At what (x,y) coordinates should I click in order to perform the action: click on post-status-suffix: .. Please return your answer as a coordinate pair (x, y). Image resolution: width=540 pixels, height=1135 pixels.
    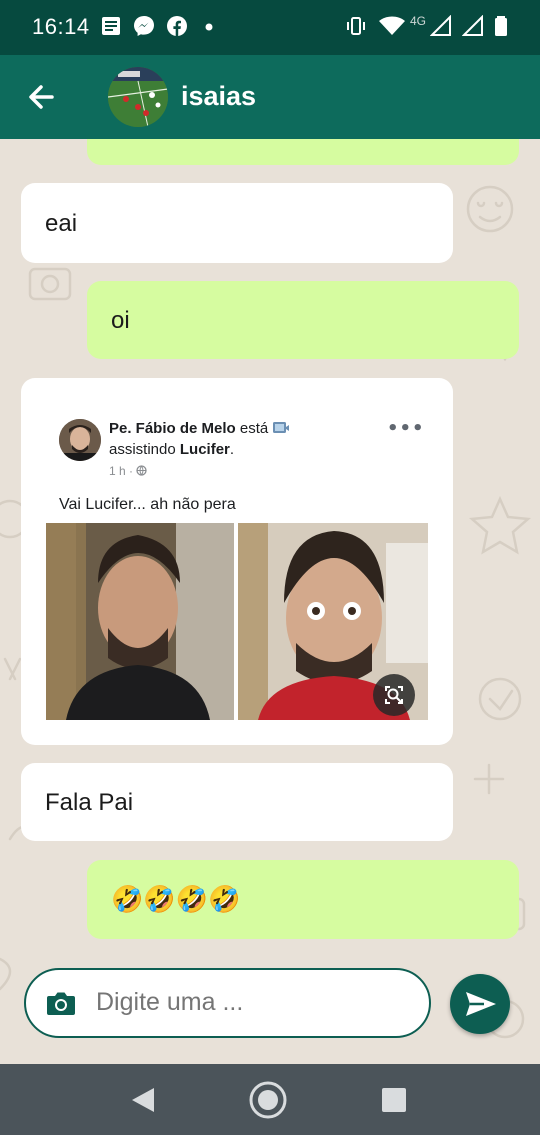
    Looking at the image, I should click on (232, 449).